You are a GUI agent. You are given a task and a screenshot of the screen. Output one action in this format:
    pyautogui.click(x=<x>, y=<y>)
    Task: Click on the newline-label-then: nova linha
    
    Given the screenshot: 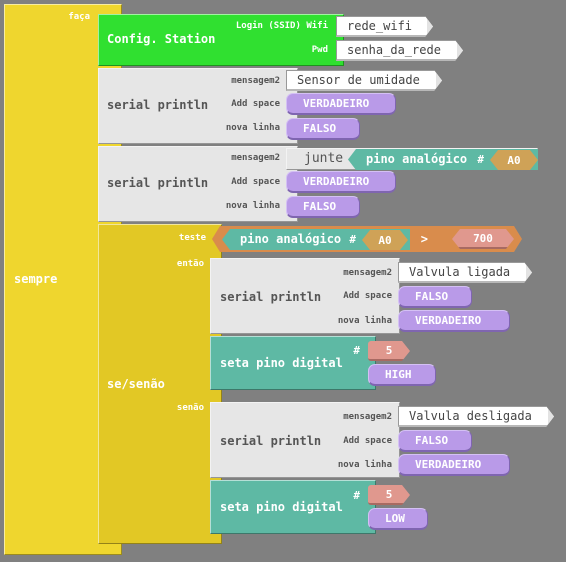 What is the action you would take?
    pyautogui.click(x=364, y=321)
    